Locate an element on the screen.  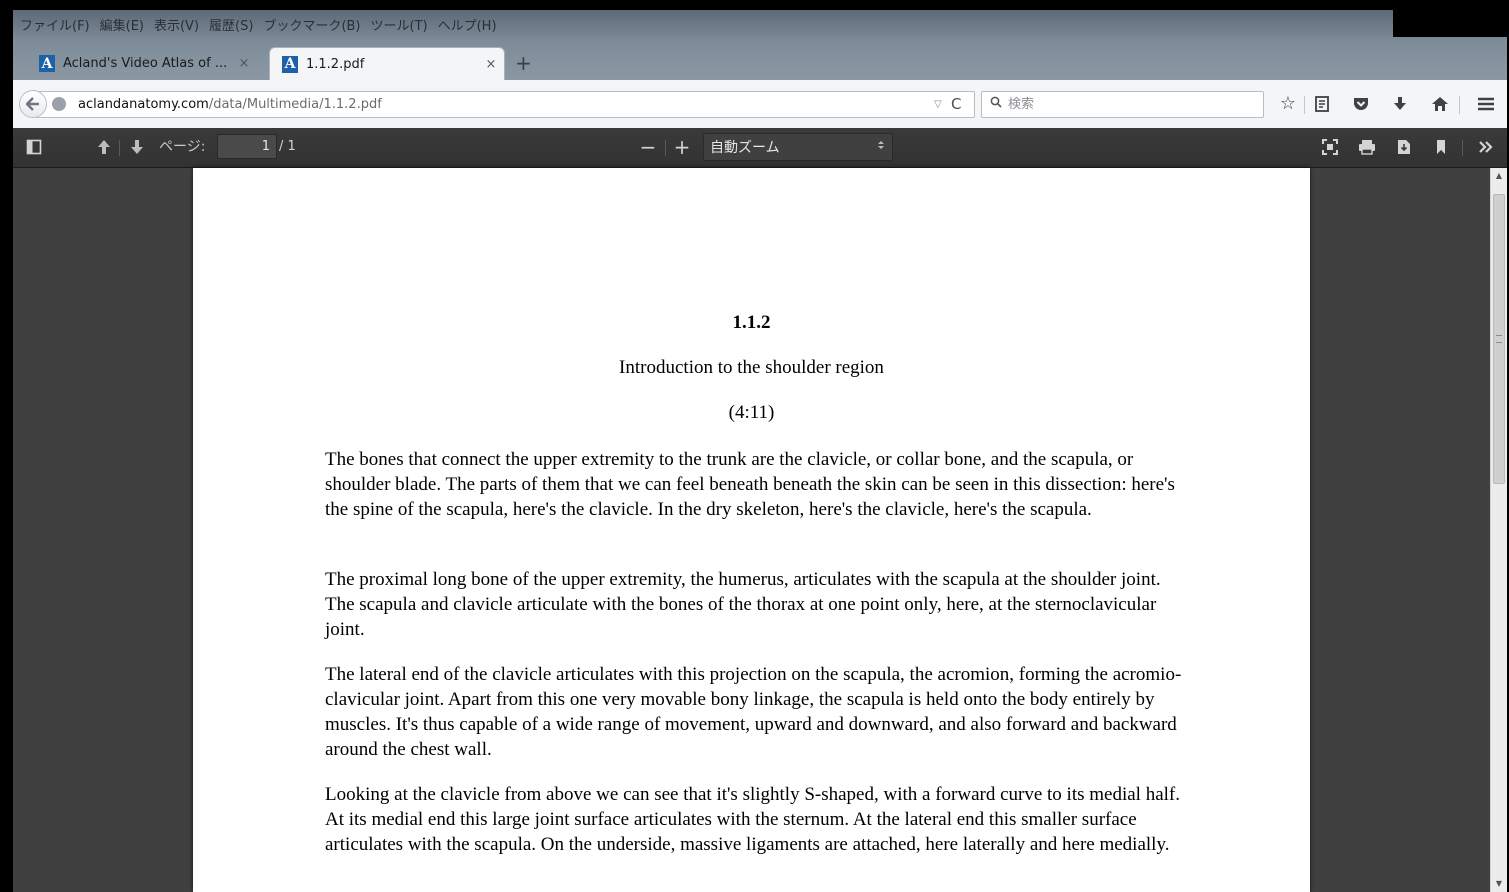
document-duration: (4:11) is located at coordinates (751, 412).